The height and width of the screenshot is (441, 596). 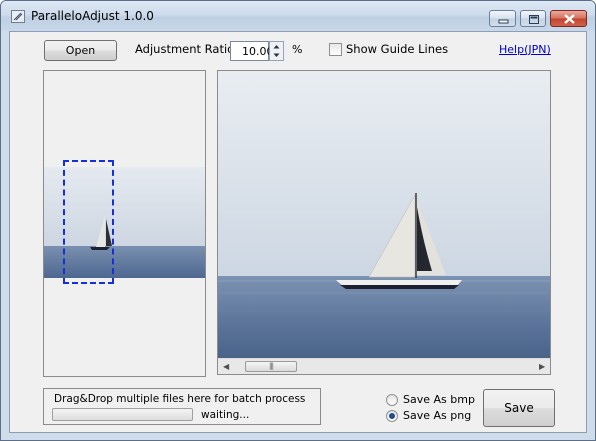 What do you see at coordinates (122, 414) in the screenshot?
I see `batch-progress-bar` at bounding box center [122, 414].